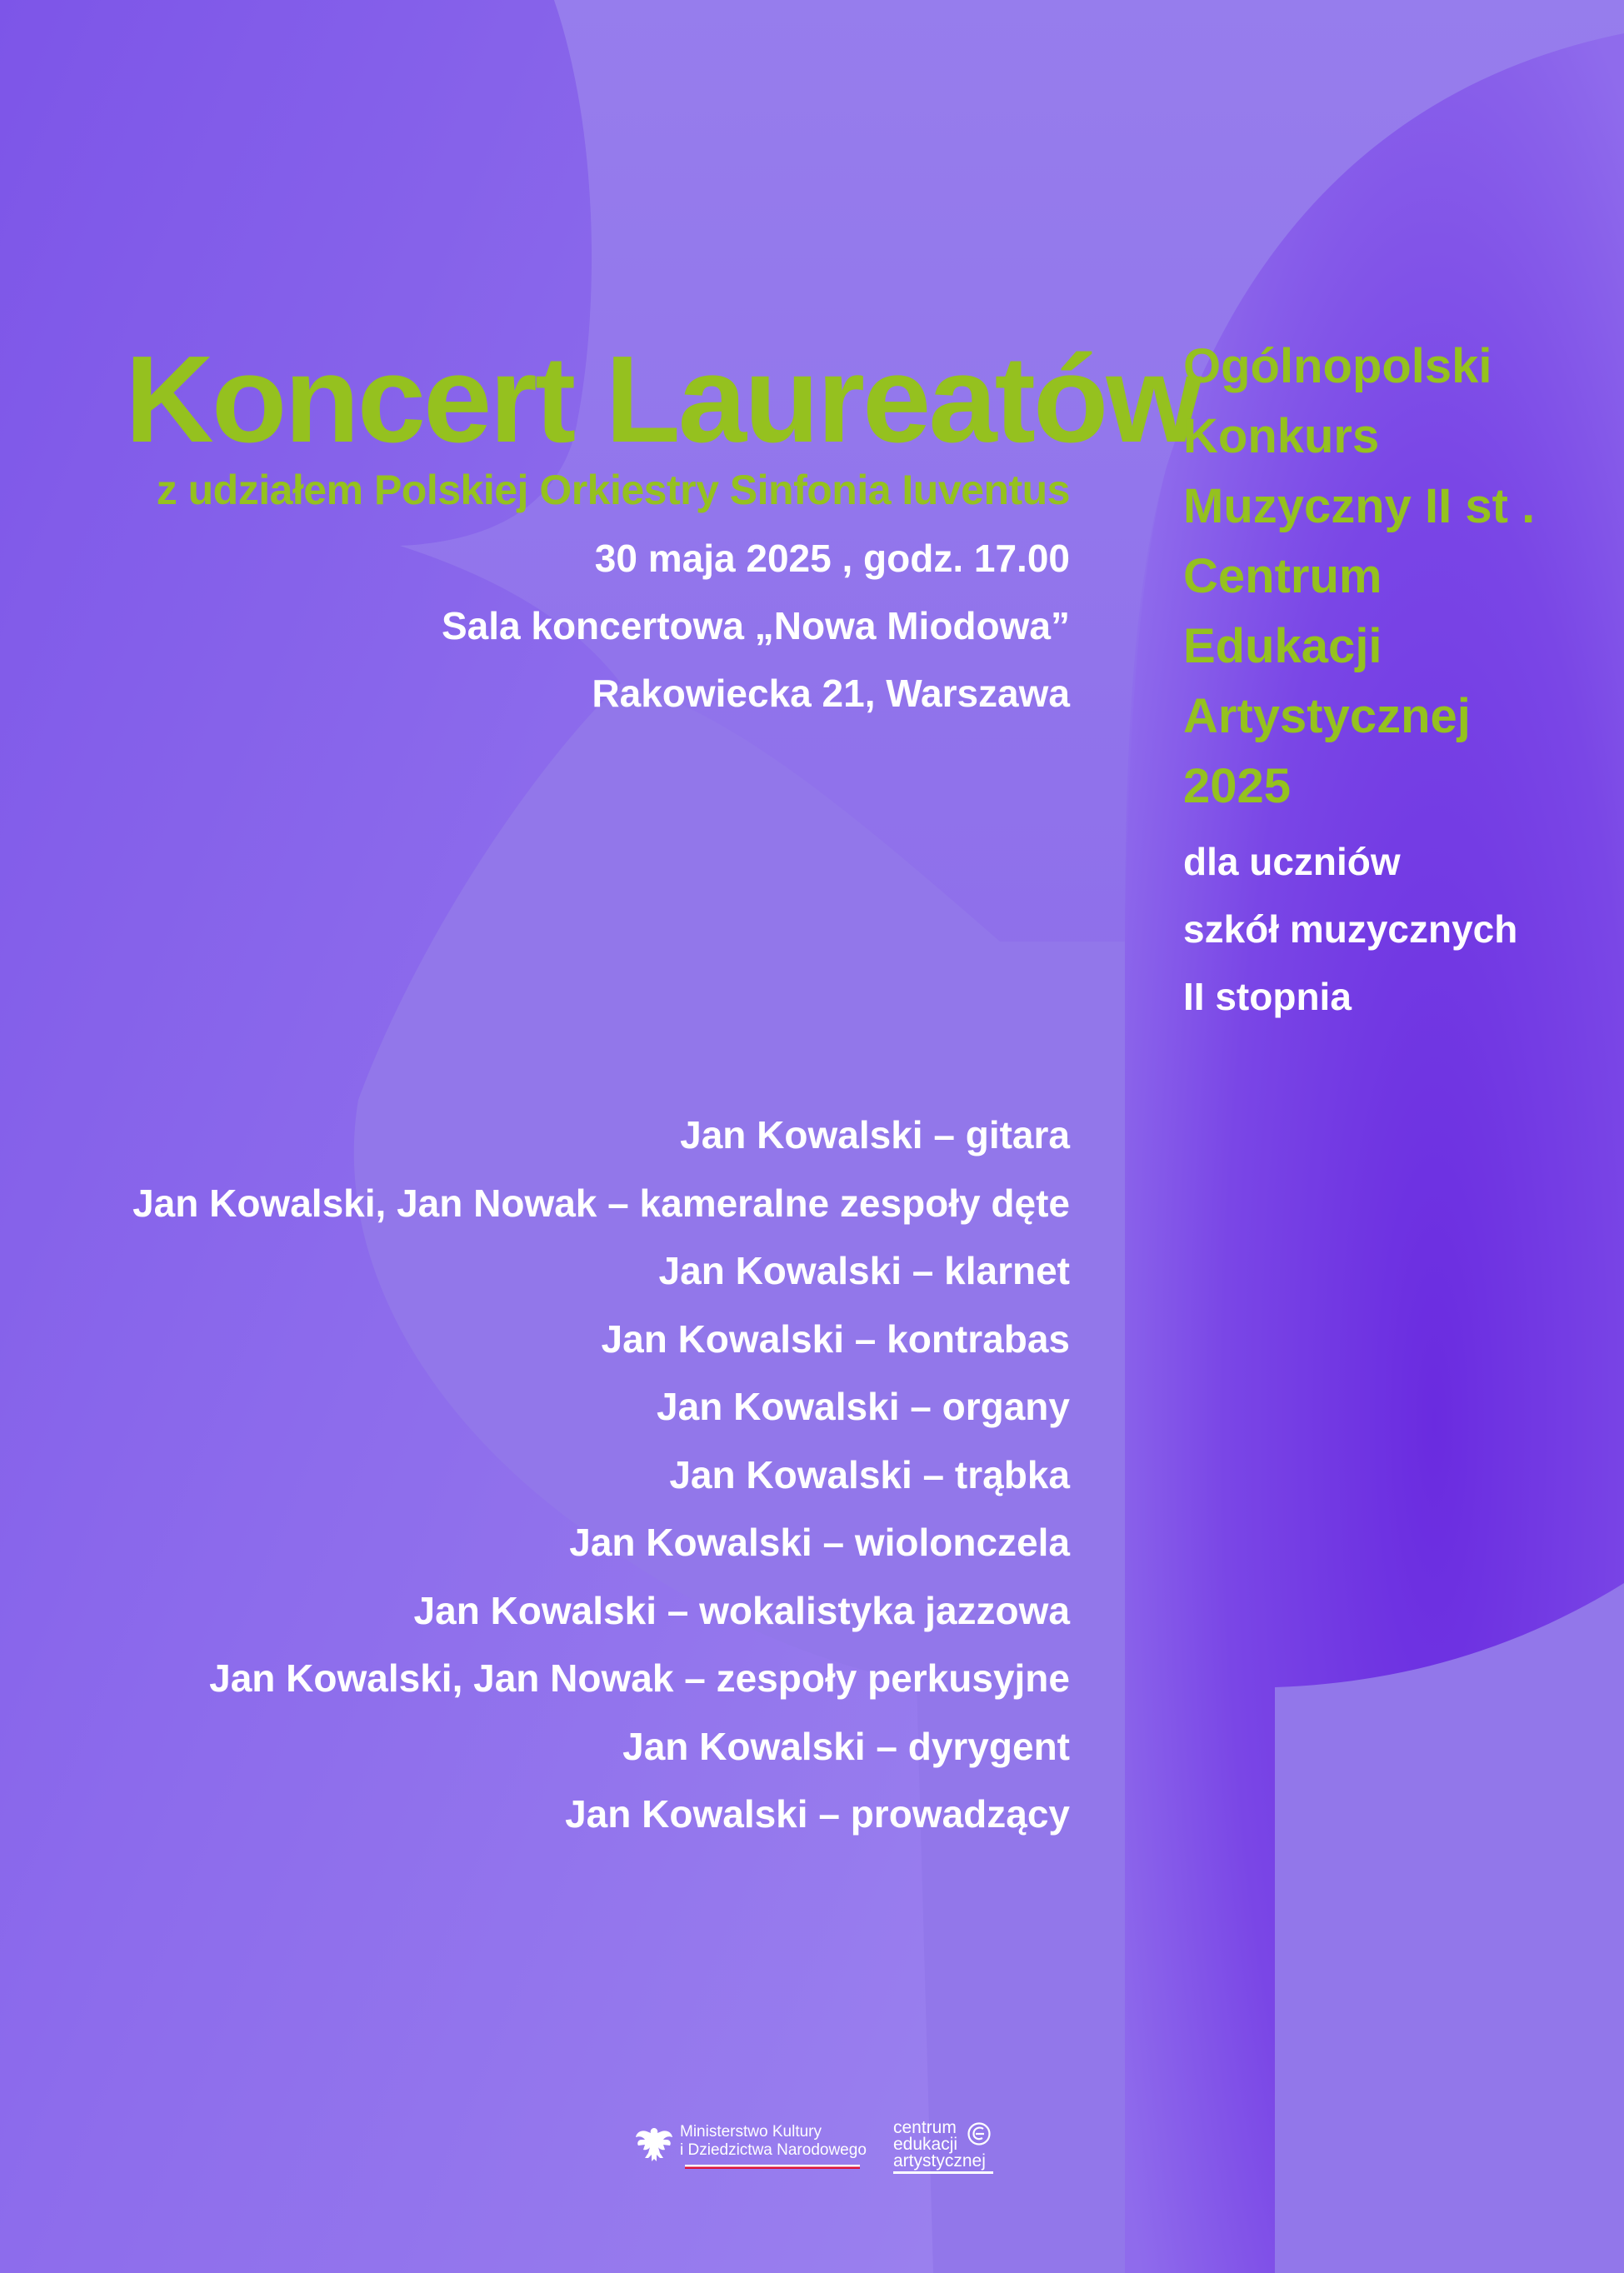 The image size is (1624, 2273). I want to click on polish-eagle-icon, so click(654, 2144).